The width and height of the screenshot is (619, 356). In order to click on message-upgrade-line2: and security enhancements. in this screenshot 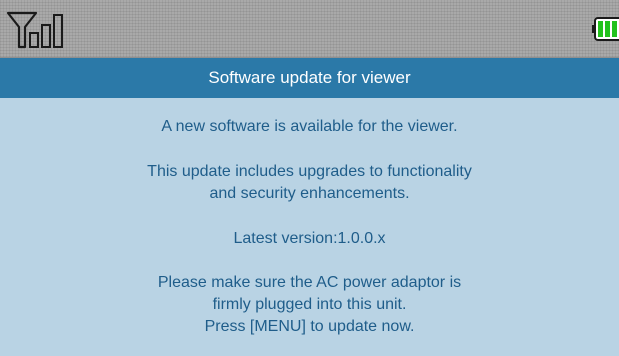, I will do `click(309, 193)`.